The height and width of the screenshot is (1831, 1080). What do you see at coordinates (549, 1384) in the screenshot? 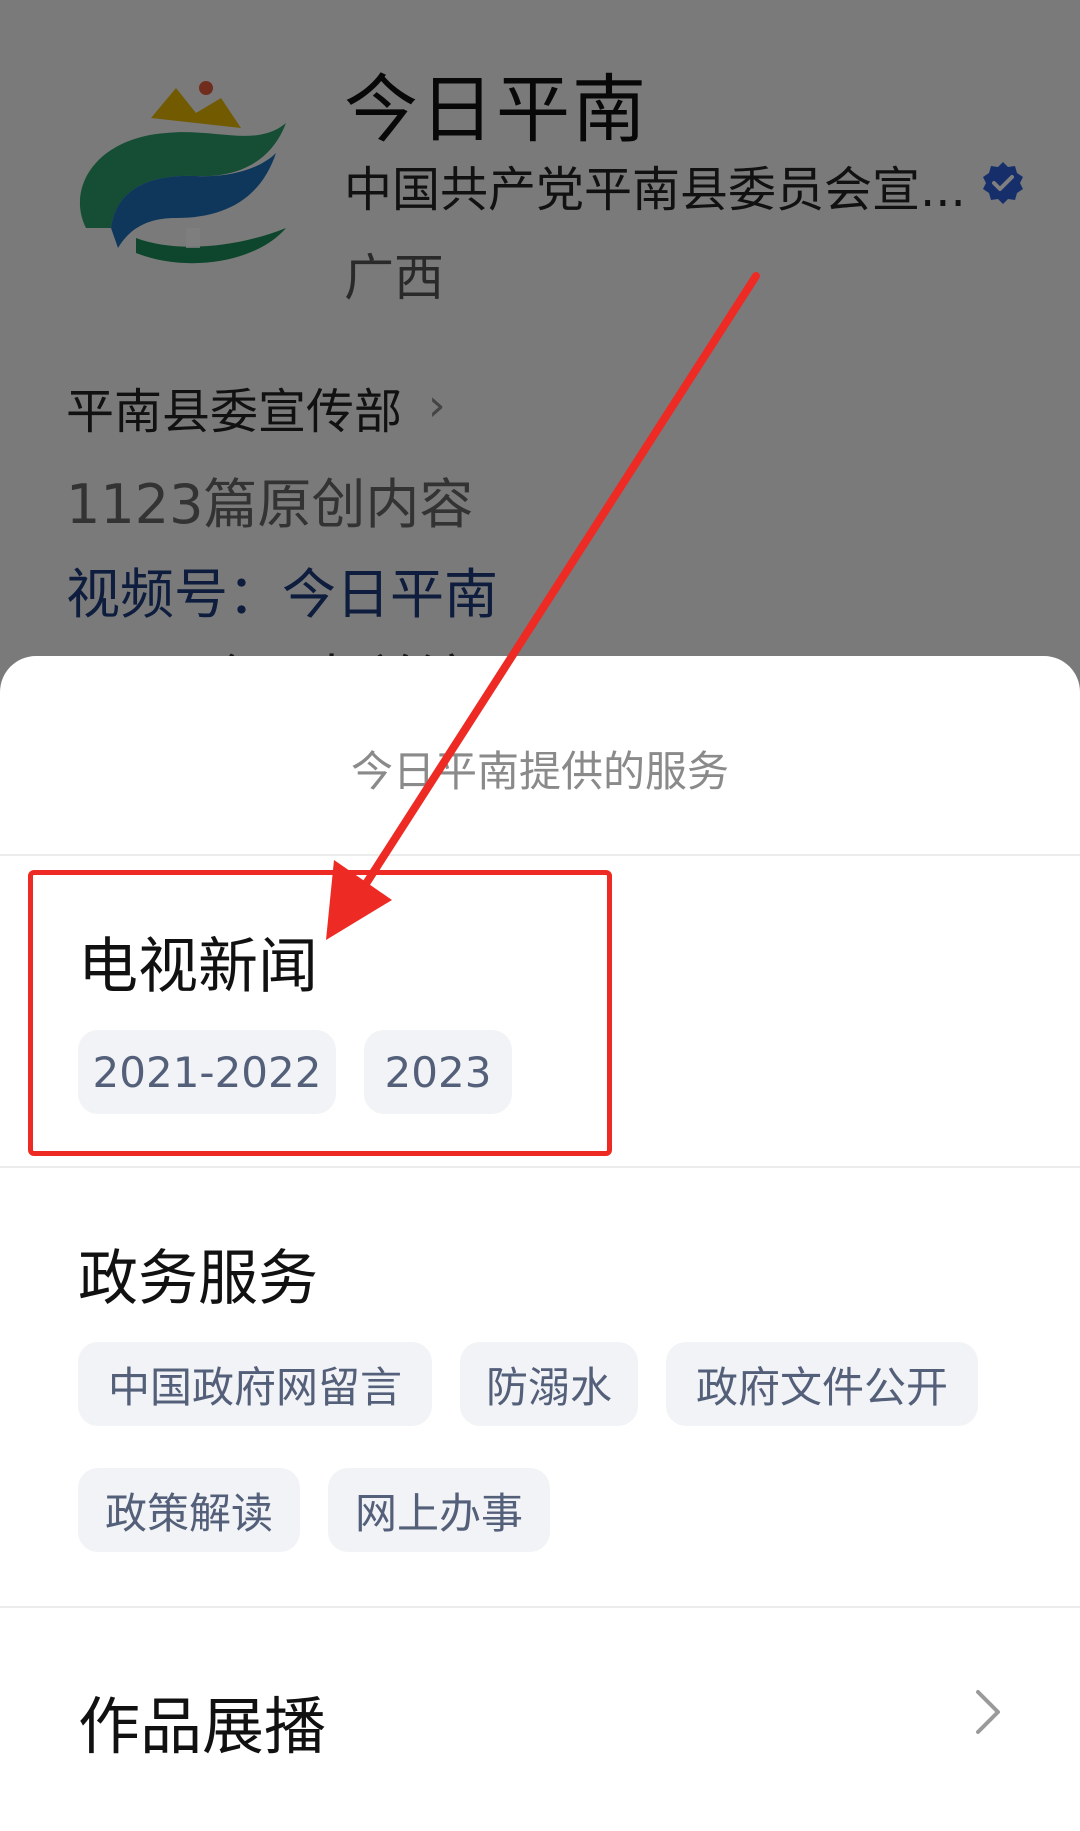
I see `chip-drowning-prevention: 防溺水` at bounding box center [549, 1384].